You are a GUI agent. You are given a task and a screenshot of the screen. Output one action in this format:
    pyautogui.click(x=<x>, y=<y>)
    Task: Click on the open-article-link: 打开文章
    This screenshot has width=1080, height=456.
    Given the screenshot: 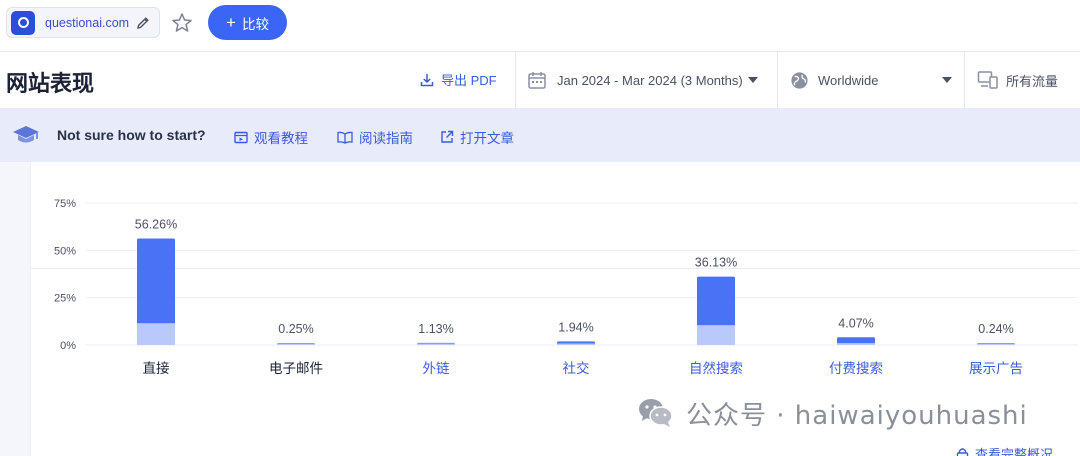 What is the action you would take?
    pyautogui.click(x=477, y=137)
    